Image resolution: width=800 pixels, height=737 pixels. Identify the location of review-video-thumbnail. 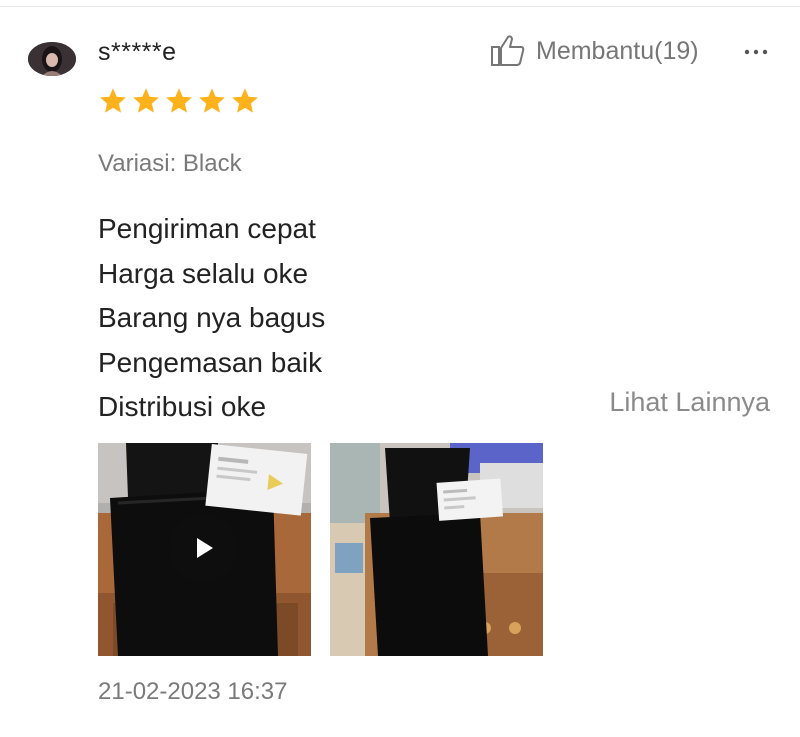
(204, 549).